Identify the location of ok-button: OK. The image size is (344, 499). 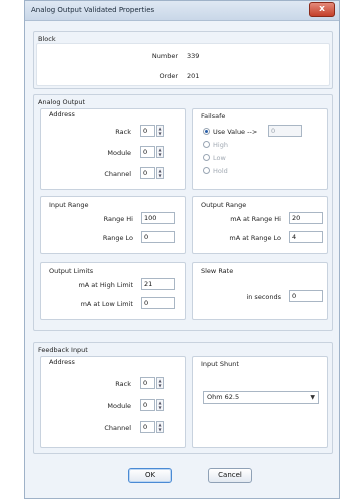
(150, 475).